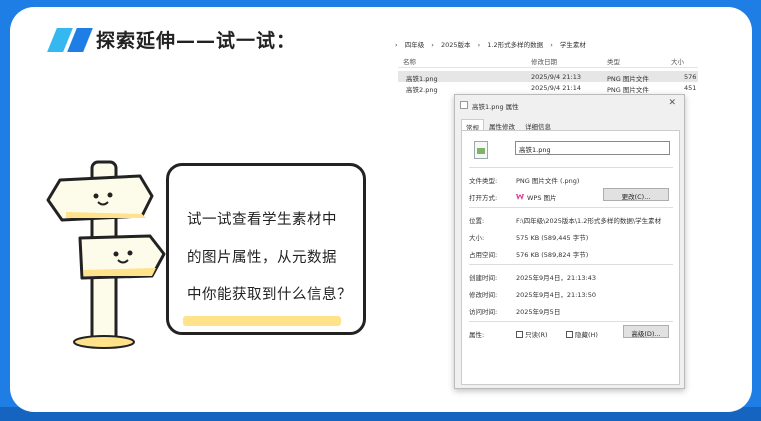 The width and height of the screenshot is (761, 421). Describe the element at coordinates (552, 238) in the screenshot. I see `size-value: 575 KB (589,445 字节)` at that location.